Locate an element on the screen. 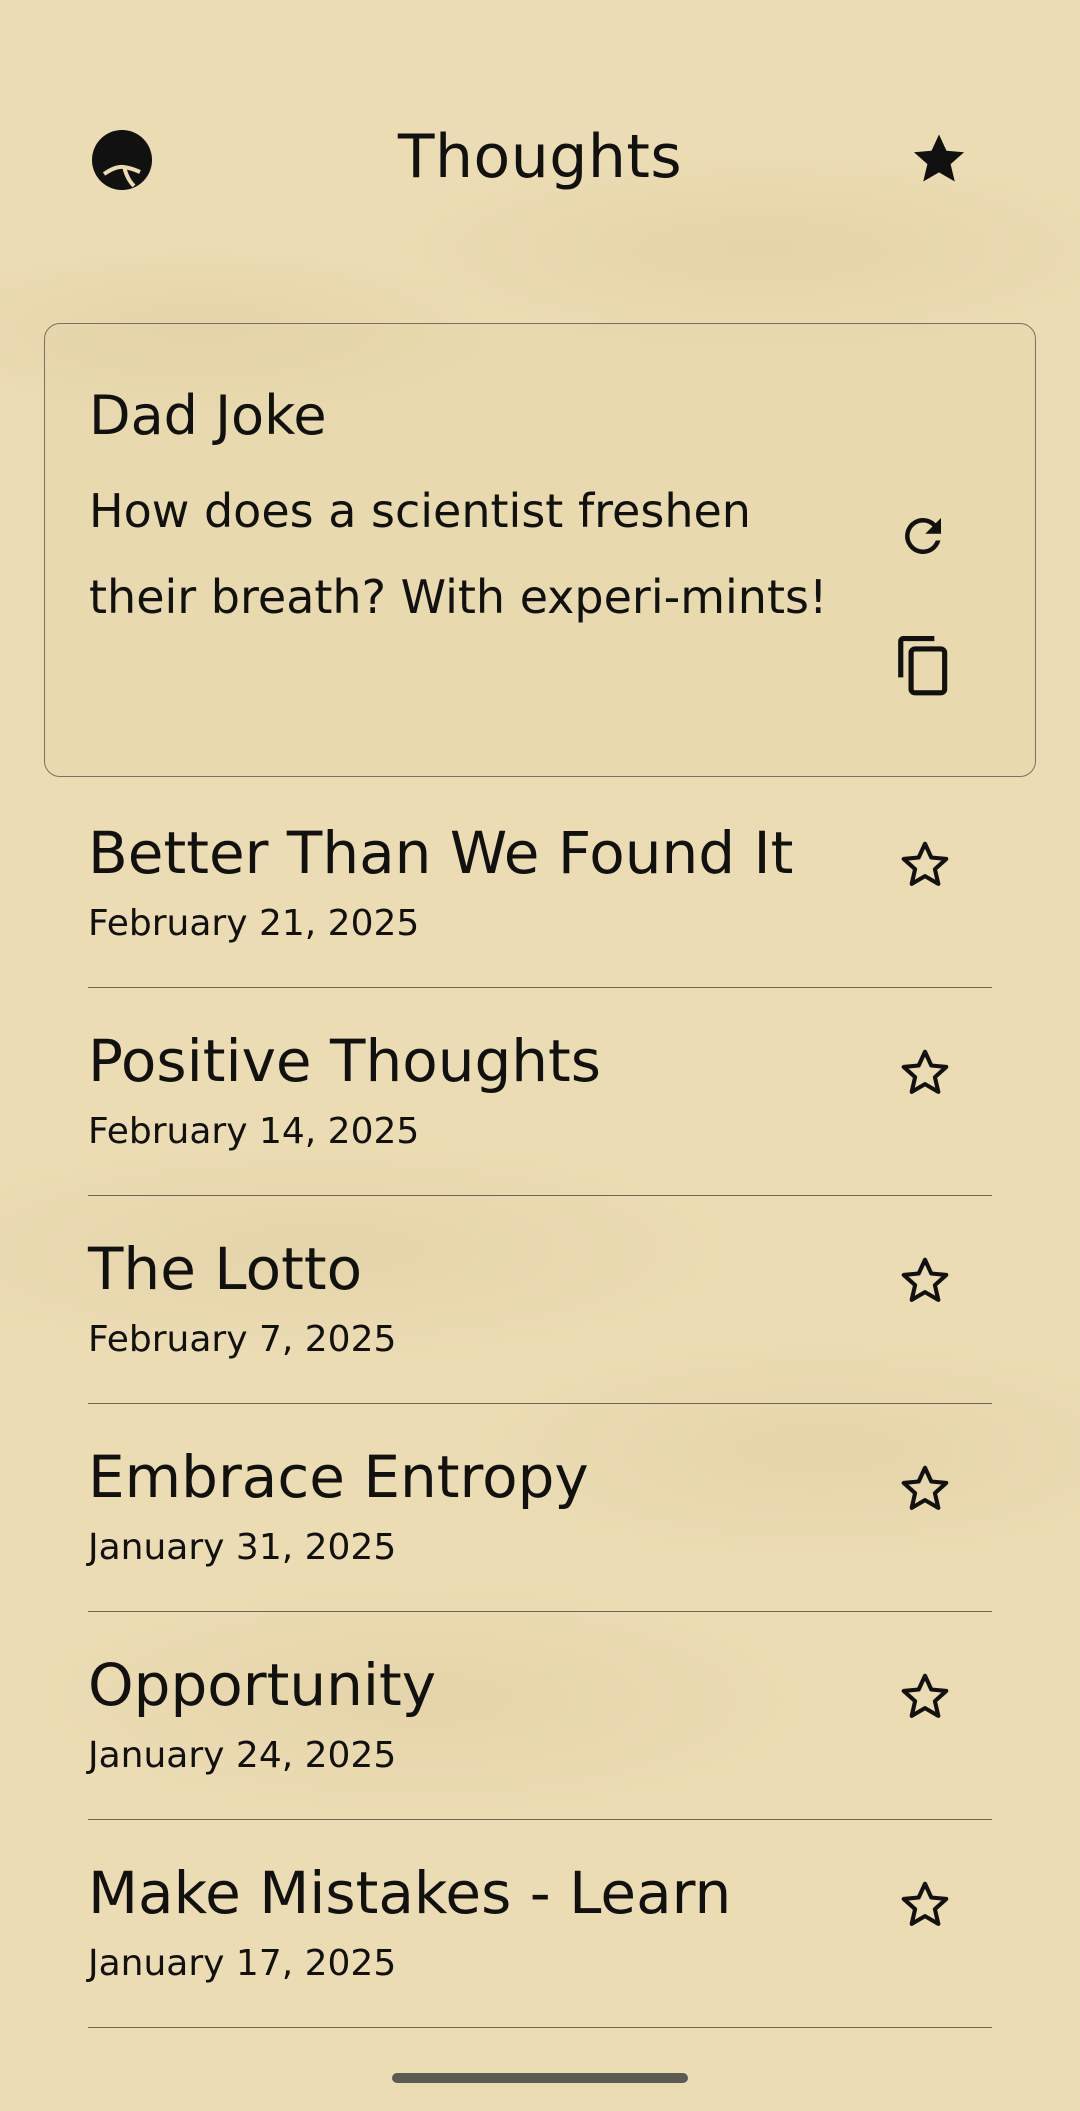  item-title: Better Than We Found It is located at coordinates (441, 853).